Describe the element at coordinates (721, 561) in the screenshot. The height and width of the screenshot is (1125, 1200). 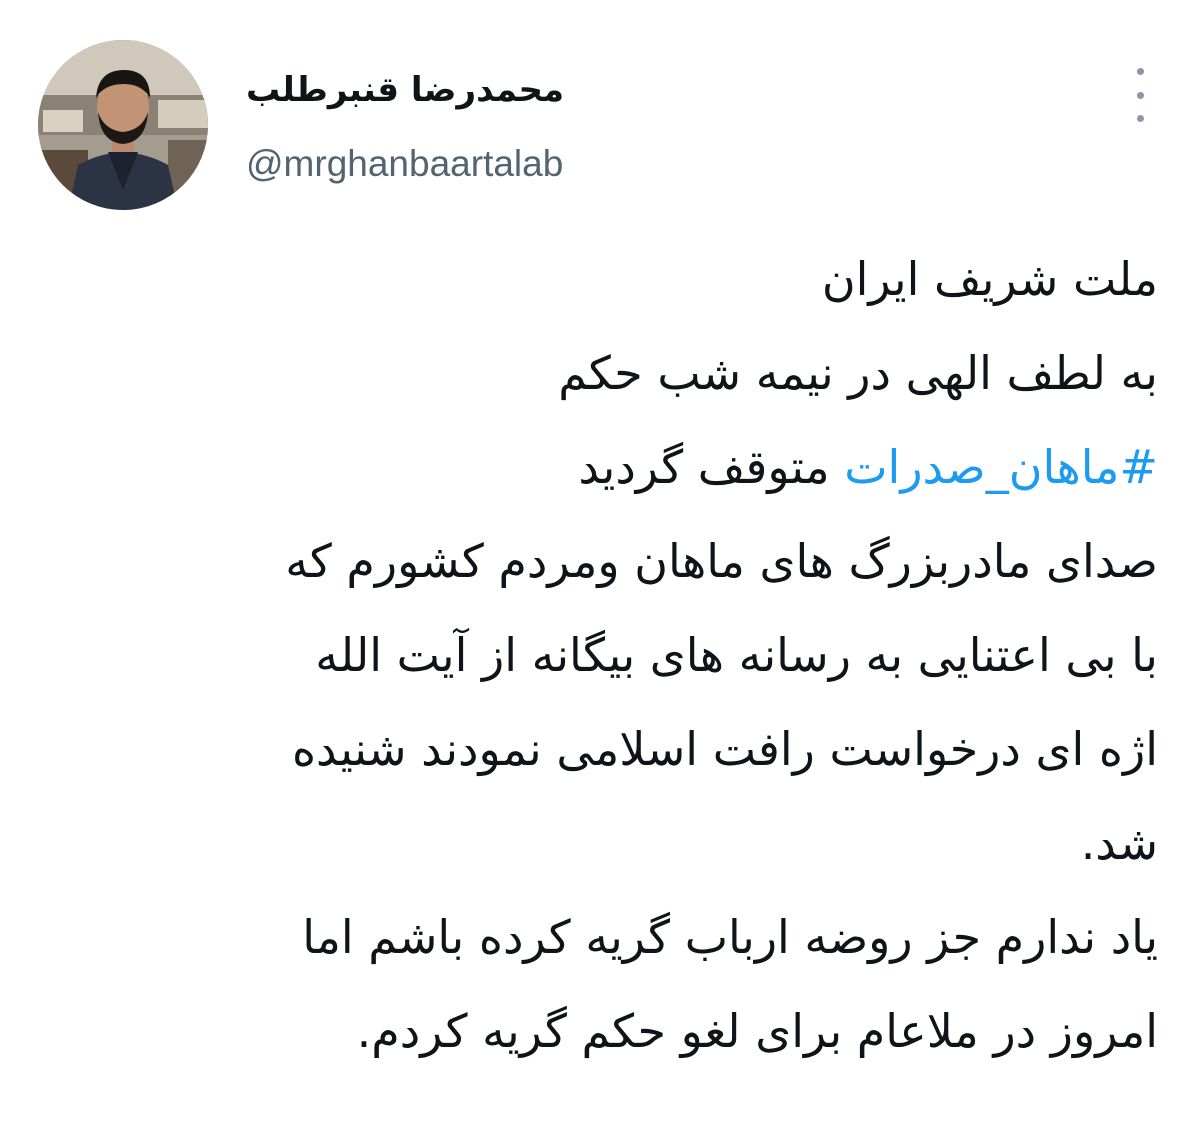
I see `tweet-line: صدای مادربزرگ های ماهان ومردم کشورم که` at that location.